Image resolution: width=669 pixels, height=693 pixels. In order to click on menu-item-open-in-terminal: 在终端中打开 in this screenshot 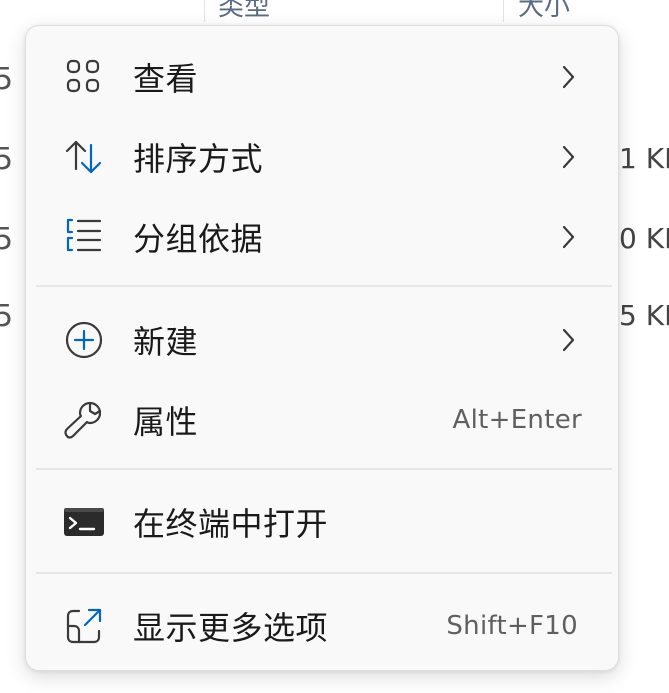, I will do `click(323, 522)`.